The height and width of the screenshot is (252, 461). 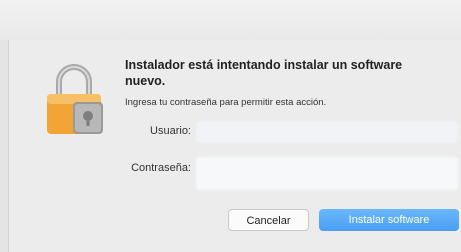 What do you see at coordinates (170, 131) in the screenshot?
I see `username-label: Usuario:` at bounding box center [170, 131].